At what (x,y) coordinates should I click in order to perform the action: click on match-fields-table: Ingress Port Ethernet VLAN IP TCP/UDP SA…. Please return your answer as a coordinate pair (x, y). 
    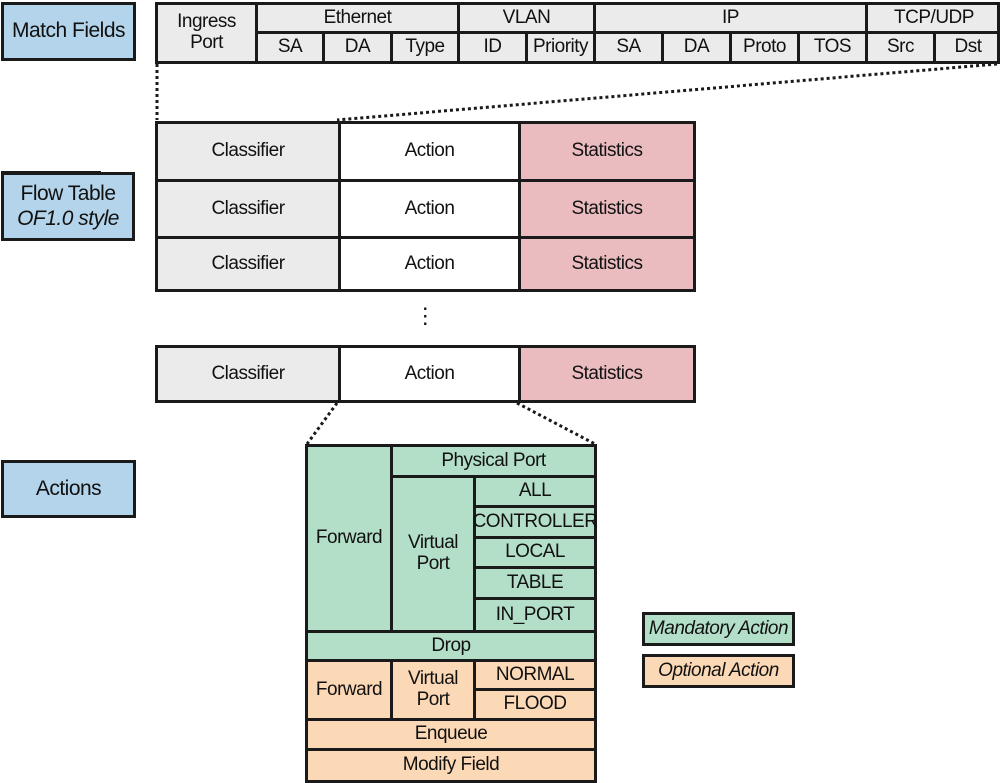
    Looking at the image, I should click on (577, 33).